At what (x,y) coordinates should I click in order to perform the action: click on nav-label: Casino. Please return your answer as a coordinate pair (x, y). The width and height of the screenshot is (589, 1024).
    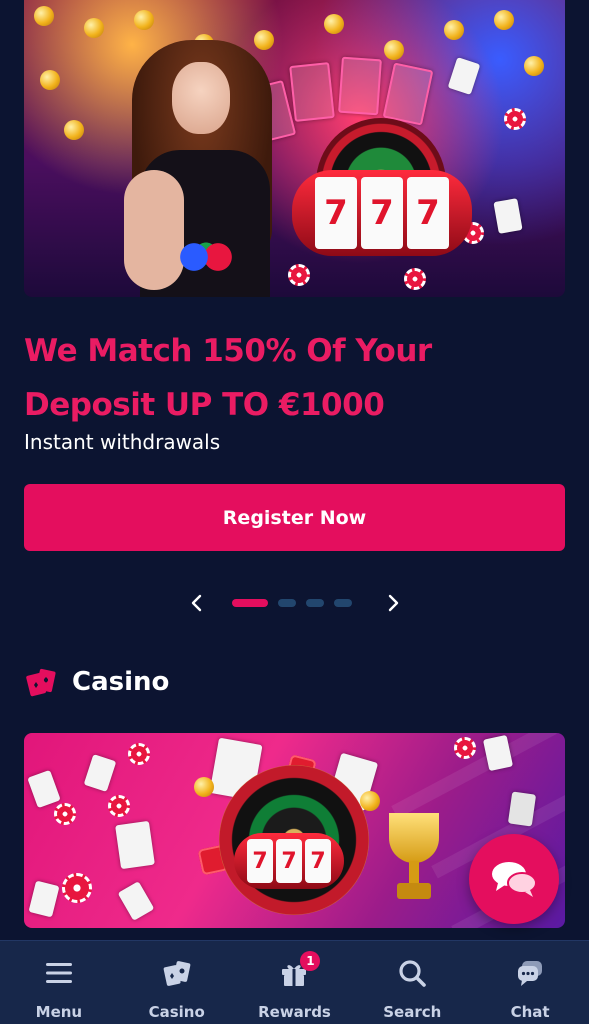
    Looking at the image, I should click on (176, 1012).